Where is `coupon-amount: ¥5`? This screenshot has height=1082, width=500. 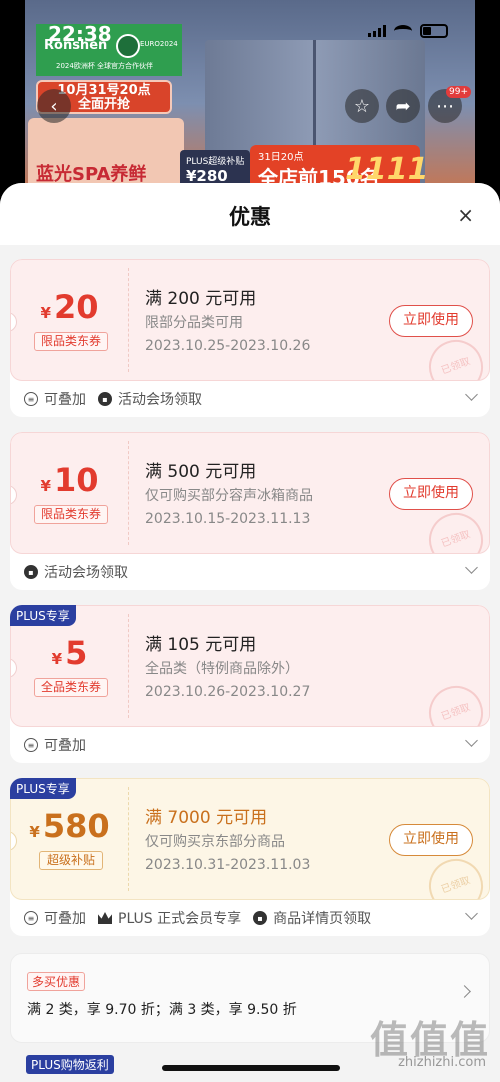 coupon-amount: ¥5 is located at coordinates (69, 653).